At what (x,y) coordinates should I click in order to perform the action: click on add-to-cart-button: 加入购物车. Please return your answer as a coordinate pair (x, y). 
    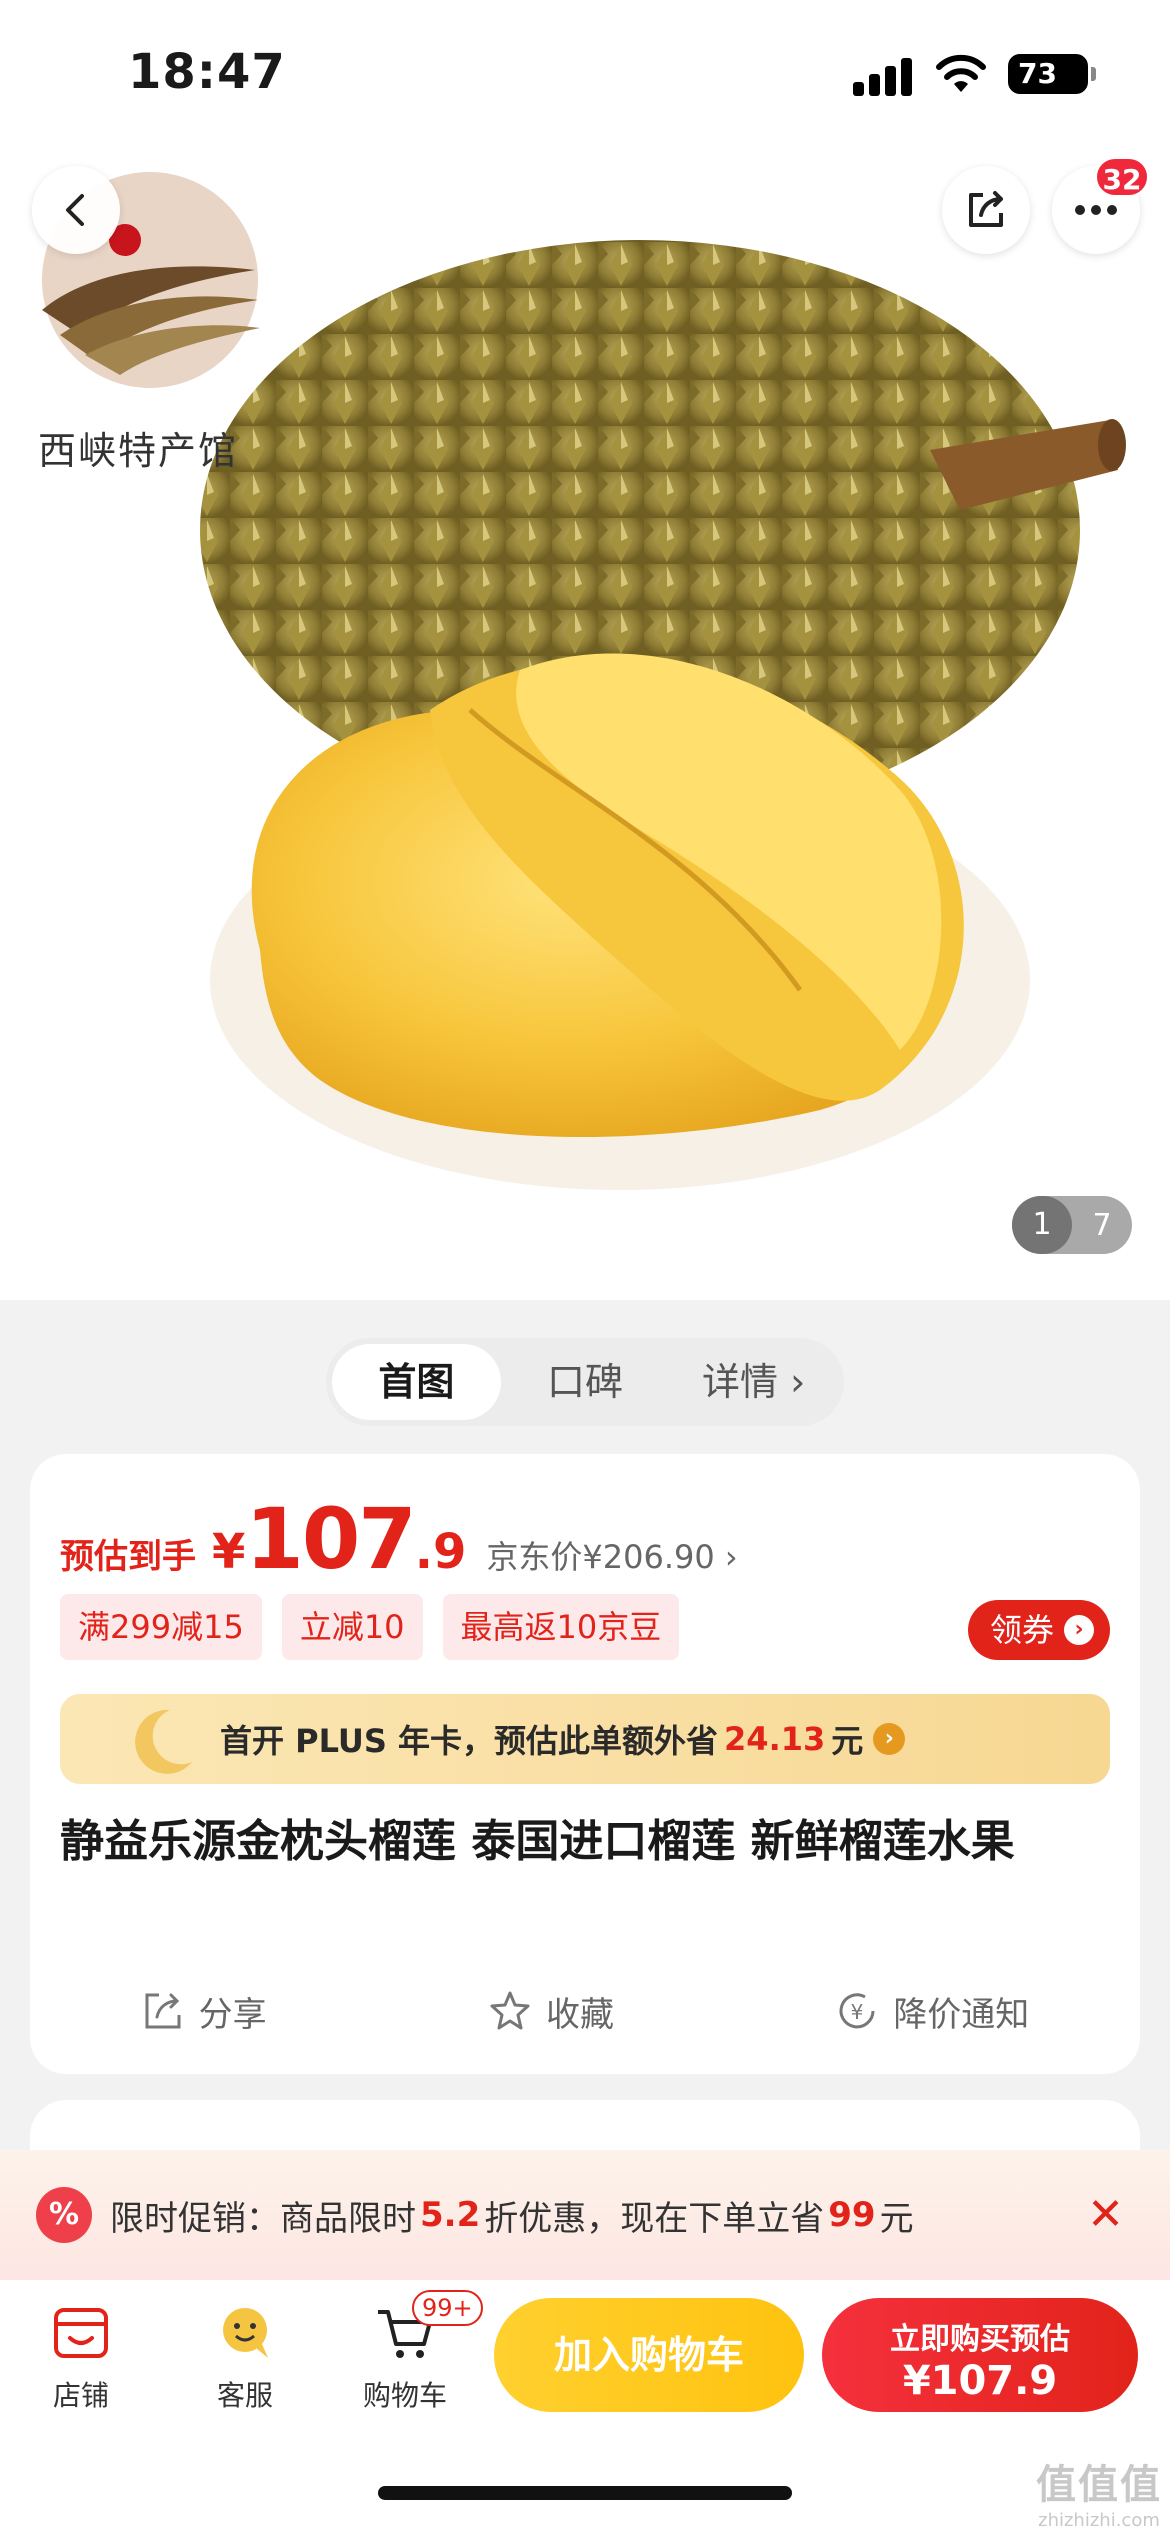
    Looking at the image, I should click on (649, 2355).